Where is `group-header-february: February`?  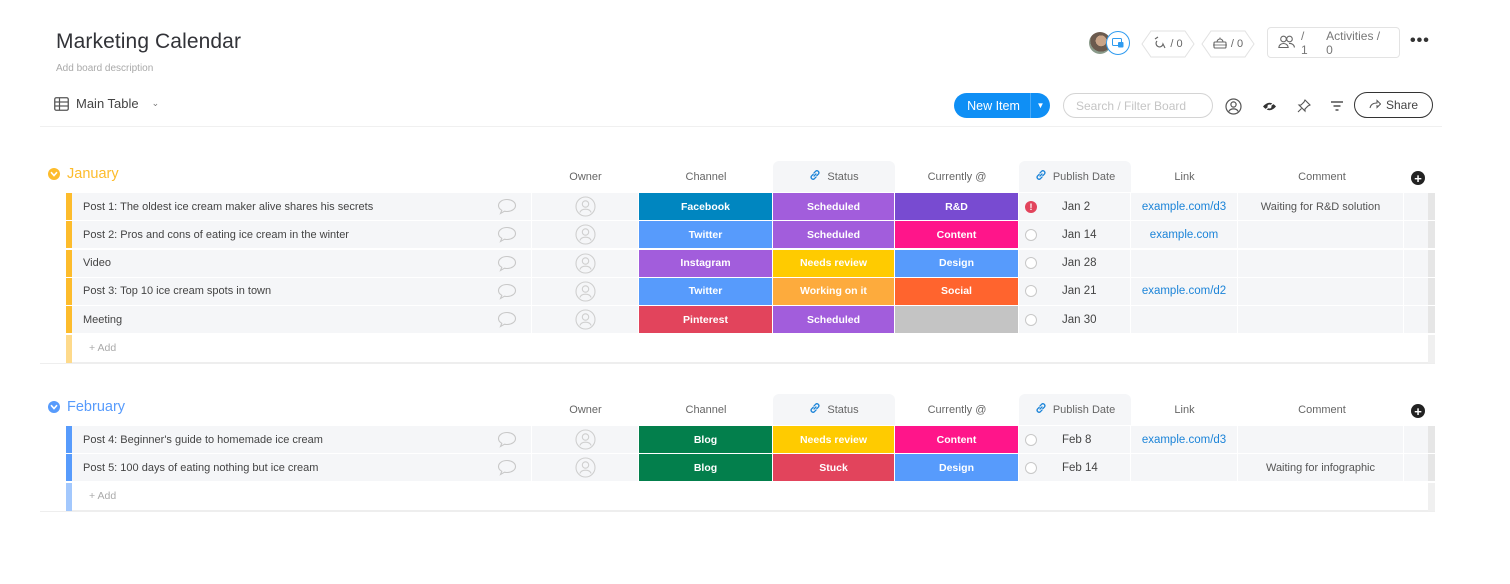 group-header-february: February is located at coordinates (86, 407).